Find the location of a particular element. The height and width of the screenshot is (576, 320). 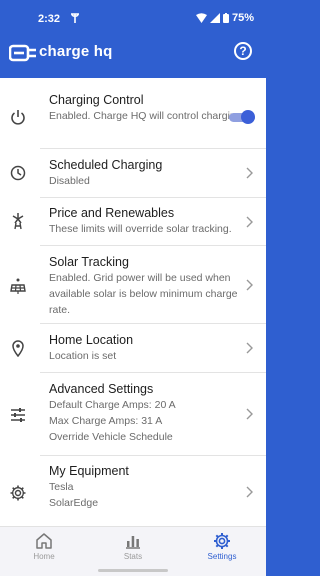

setting-subtitle-line: Tesla is located at coordinates (61, 487).